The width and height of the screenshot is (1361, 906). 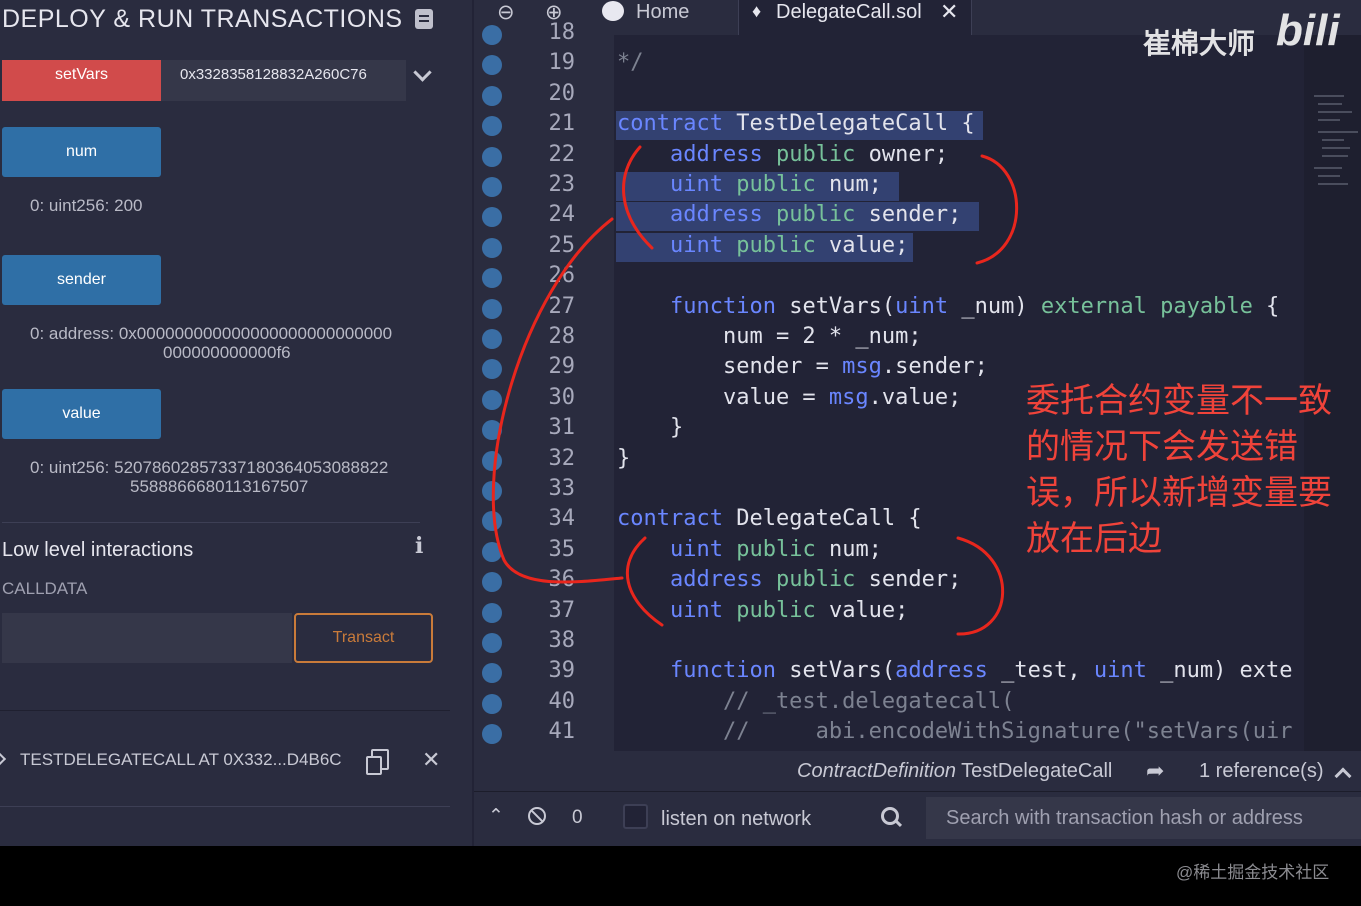 What do you see at coordinates (997, 209) in the screenshot?
I see `bracket-right-top` at bounding box center [997, 209].